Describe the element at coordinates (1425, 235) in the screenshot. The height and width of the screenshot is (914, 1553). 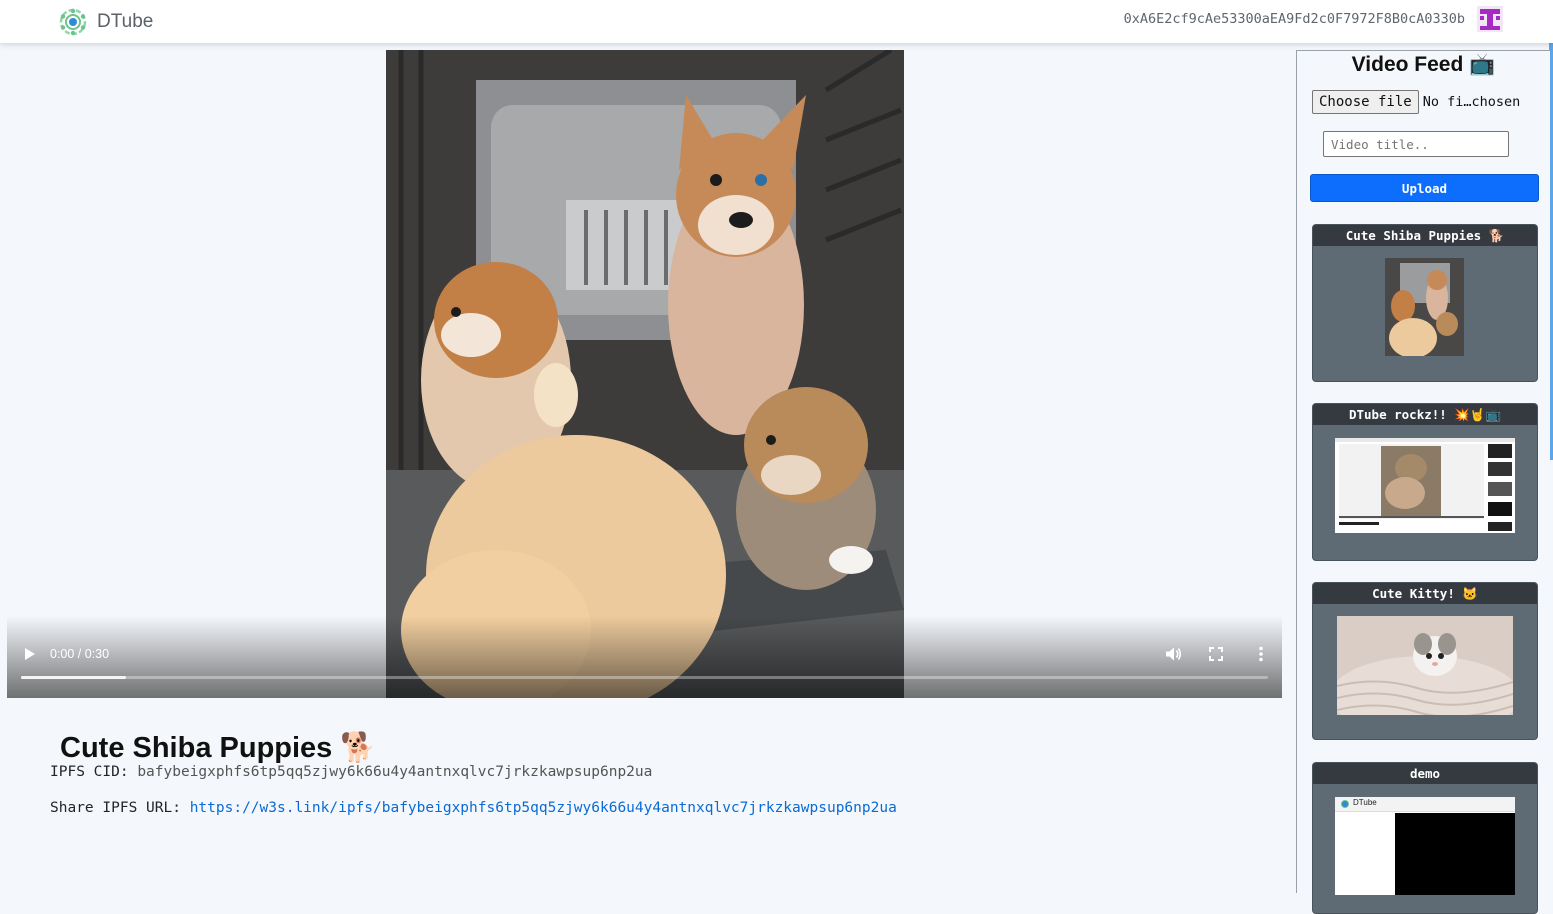
I see `video-card-title: Cute Shiba Puppies 🐕` at that location.